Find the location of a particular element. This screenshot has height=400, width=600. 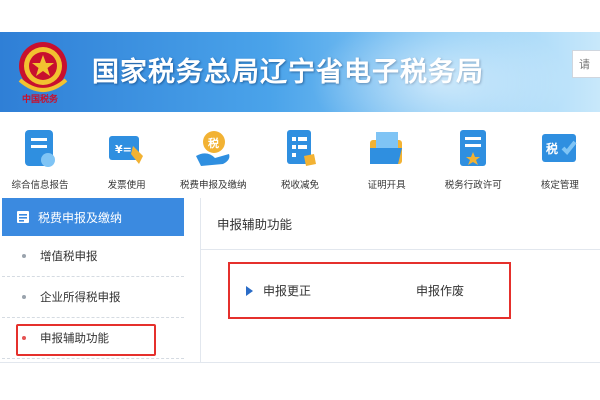

sidebar: 税费申报及缴纳 增值税申报 企业所得税申报 申报辅助功能 is located at coordinates (93, 280).